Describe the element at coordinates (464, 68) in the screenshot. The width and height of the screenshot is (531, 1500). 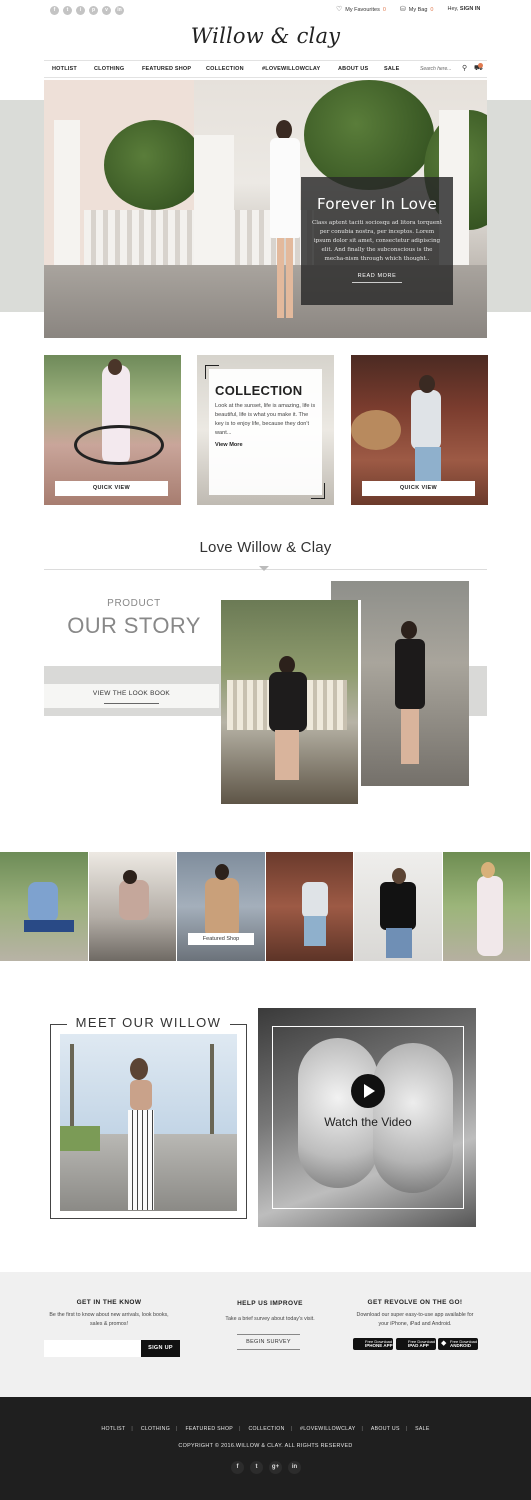
I see `search-icon: ⚲` at that location.